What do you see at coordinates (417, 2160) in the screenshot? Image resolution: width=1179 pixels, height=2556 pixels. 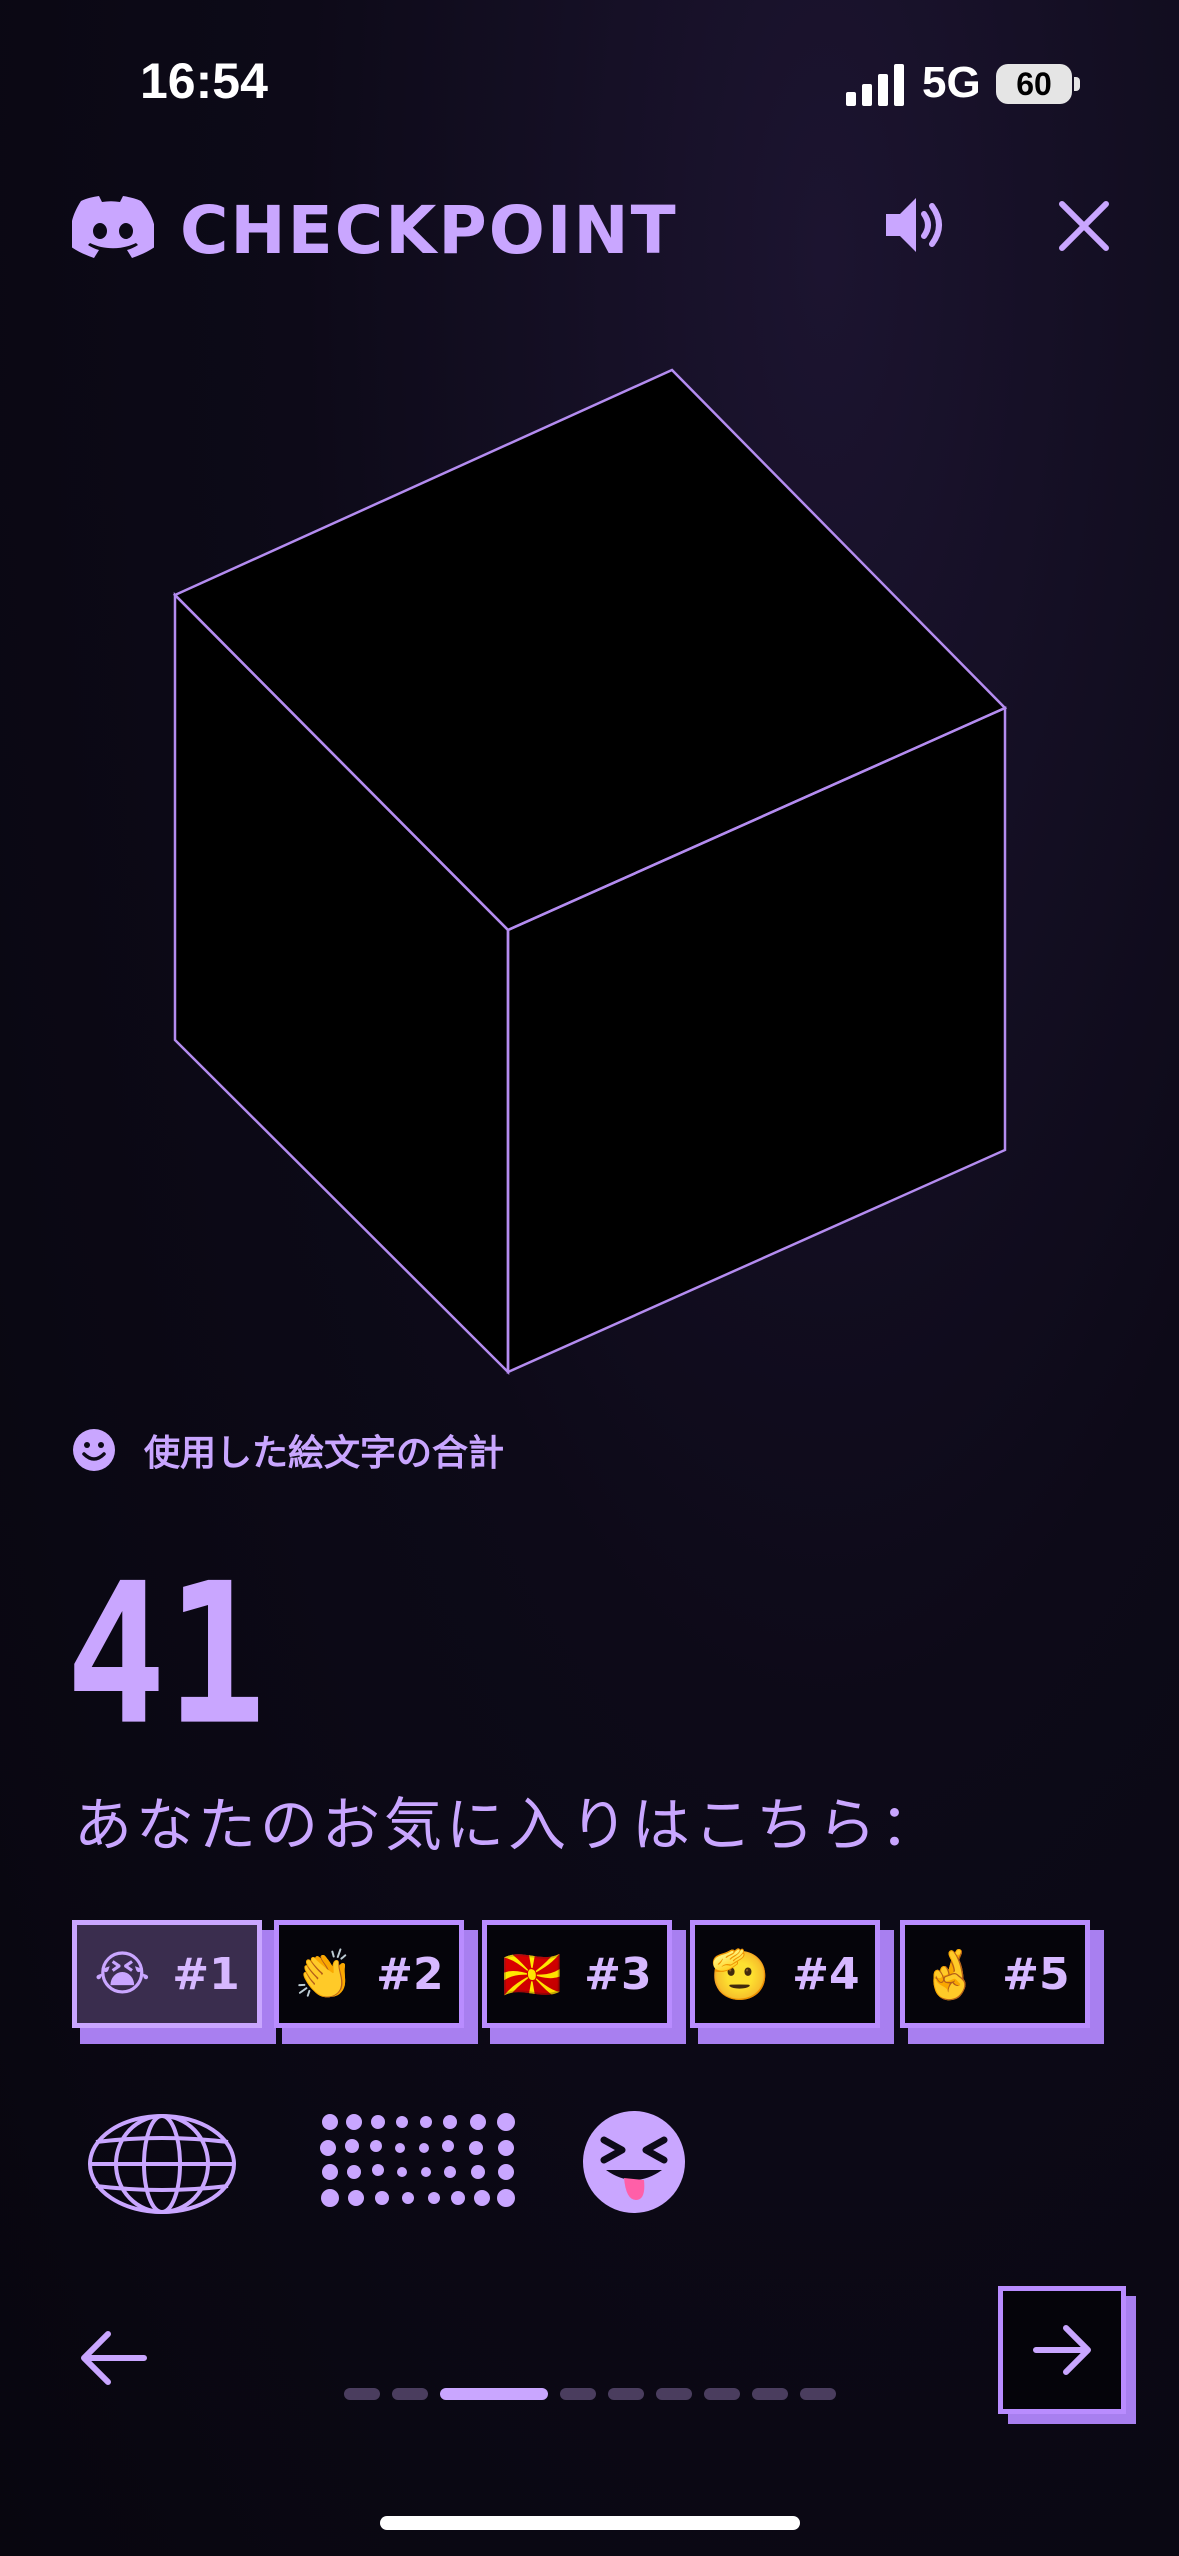 I see `dot-grid-icon` at bounding box center [417, 2160].